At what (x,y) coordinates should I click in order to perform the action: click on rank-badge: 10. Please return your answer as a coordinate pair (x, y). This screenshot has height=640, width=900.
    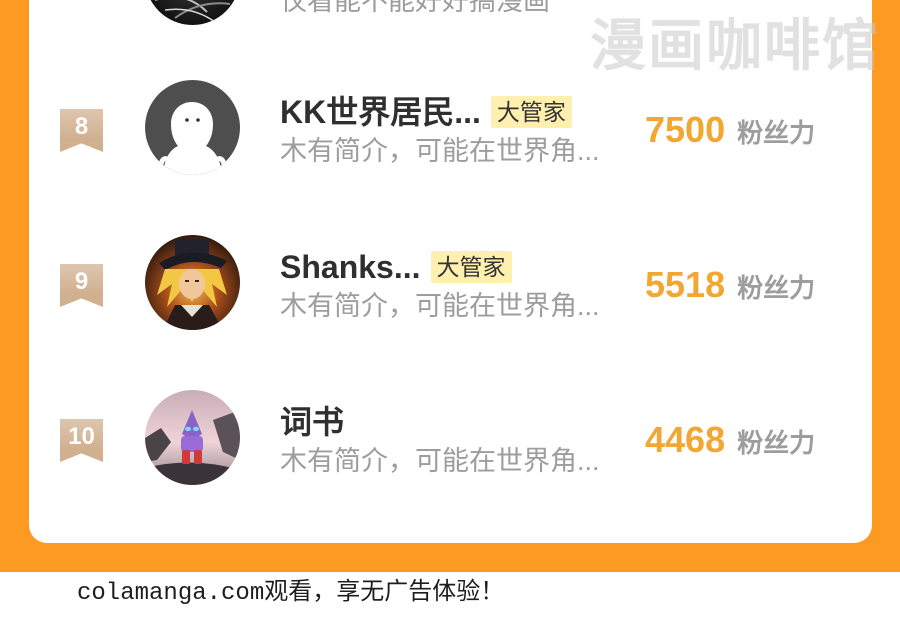
    Looking at the image, I should click on (81, 440).